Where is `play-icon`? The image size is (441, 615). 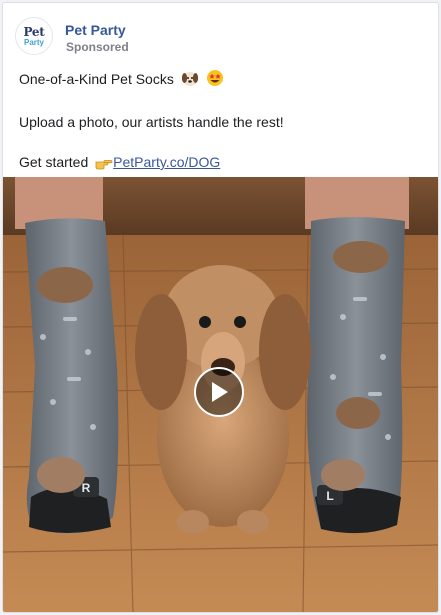
play-icon is located at coordinates (220, 392).